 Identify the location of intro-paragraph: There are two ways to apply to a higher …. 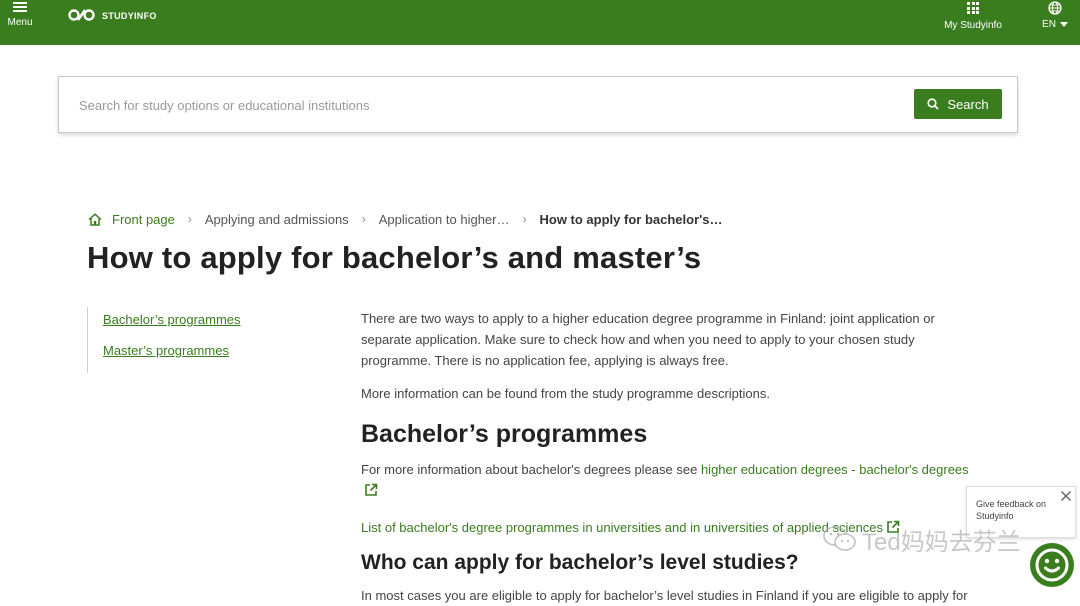
(648, 339).